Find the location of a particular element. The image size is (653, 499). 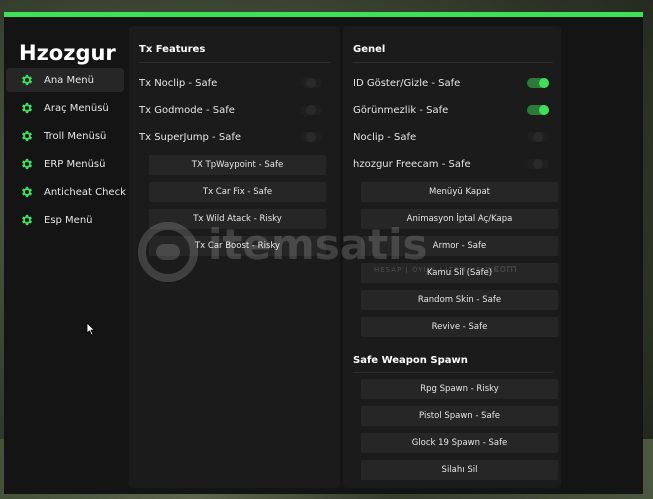

sidebar-item-label: Troll Menüsü is located at coordinates (75, 136).